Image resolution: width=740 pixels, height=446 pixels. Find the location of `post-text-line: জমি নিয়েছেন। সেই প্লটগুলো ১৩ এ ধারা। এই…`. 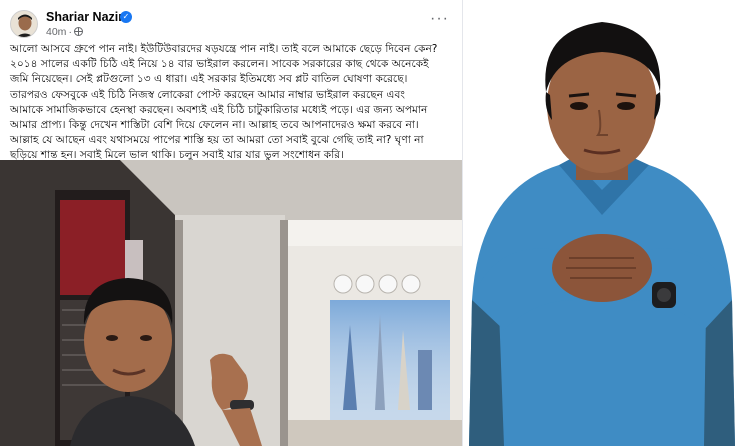

post-text-line: জমি নিয়েছেন। সেই প্লটগুলো ১৩ এ ধারা। এই… is located at coordinates (209, 79).